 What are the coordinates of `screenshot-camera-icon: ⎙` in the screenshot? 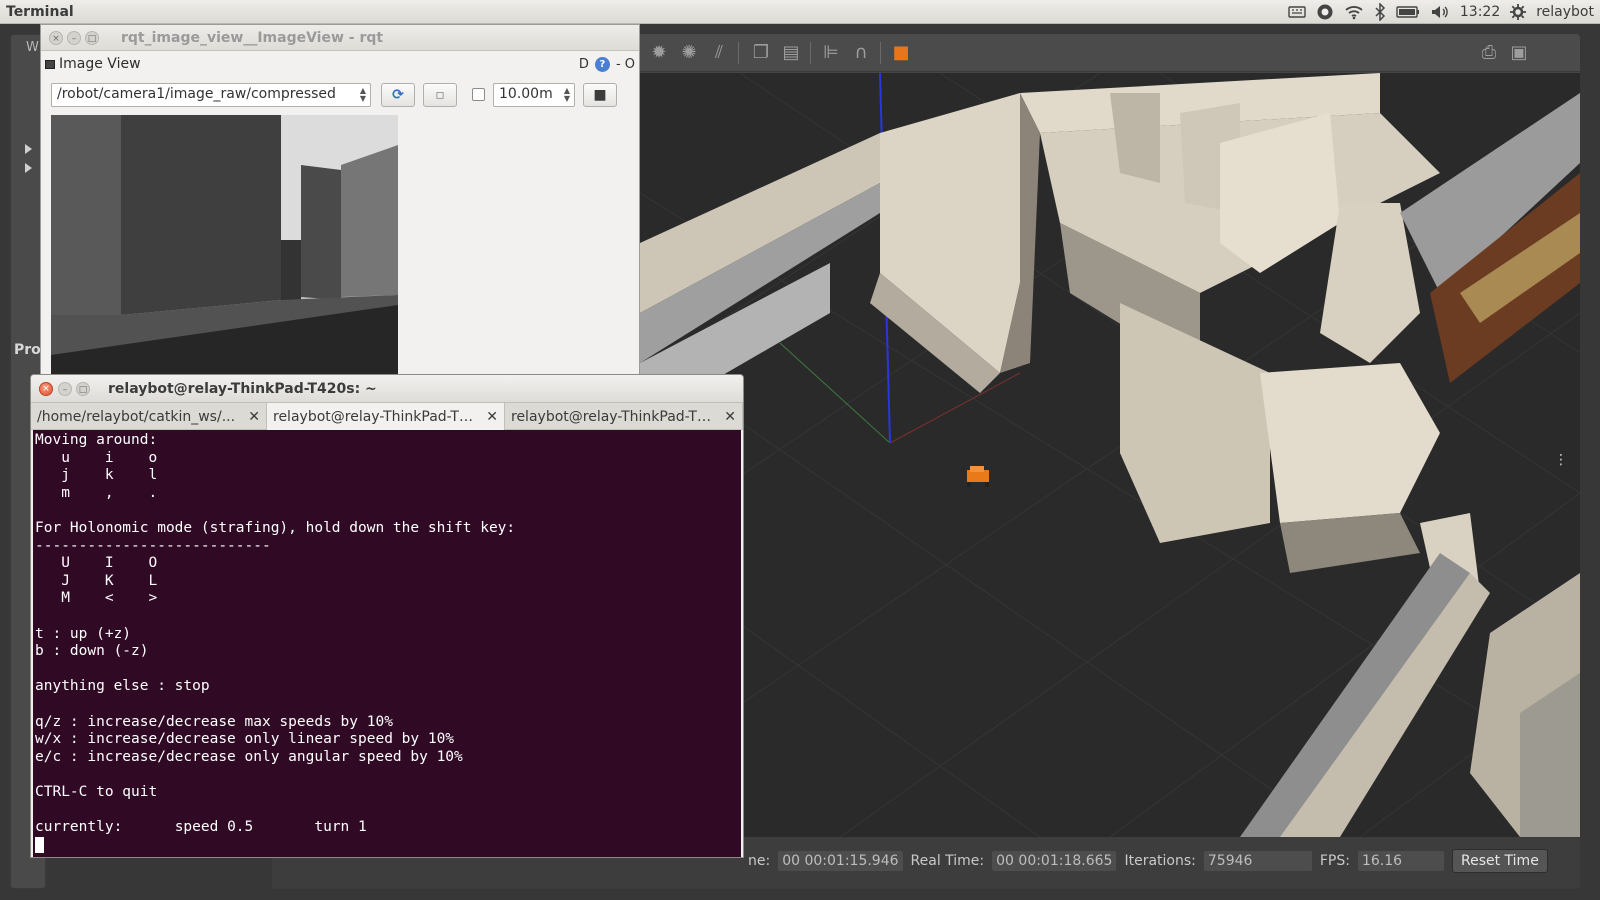 It's located at (1489, 53).